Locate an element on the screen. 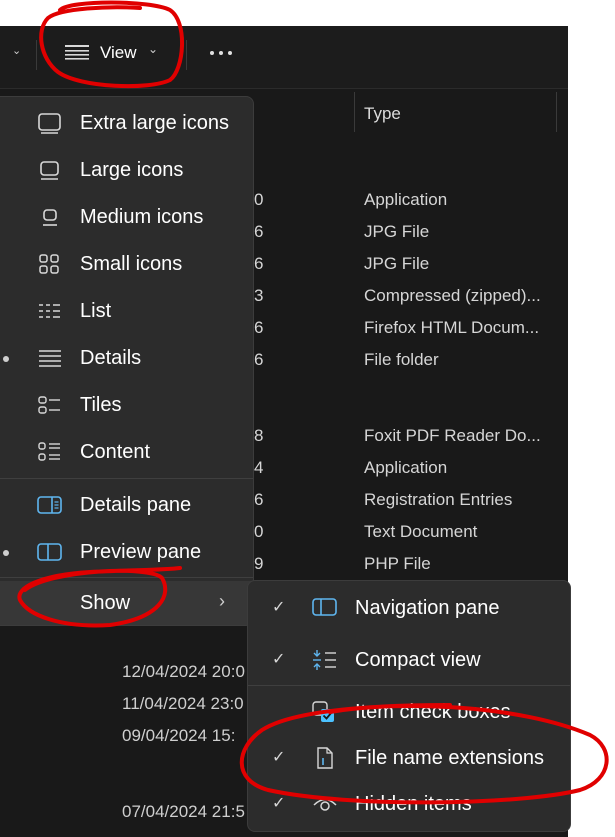 The image size is (615, 837). date-modified: 8 is located at coordinates (259, 435).